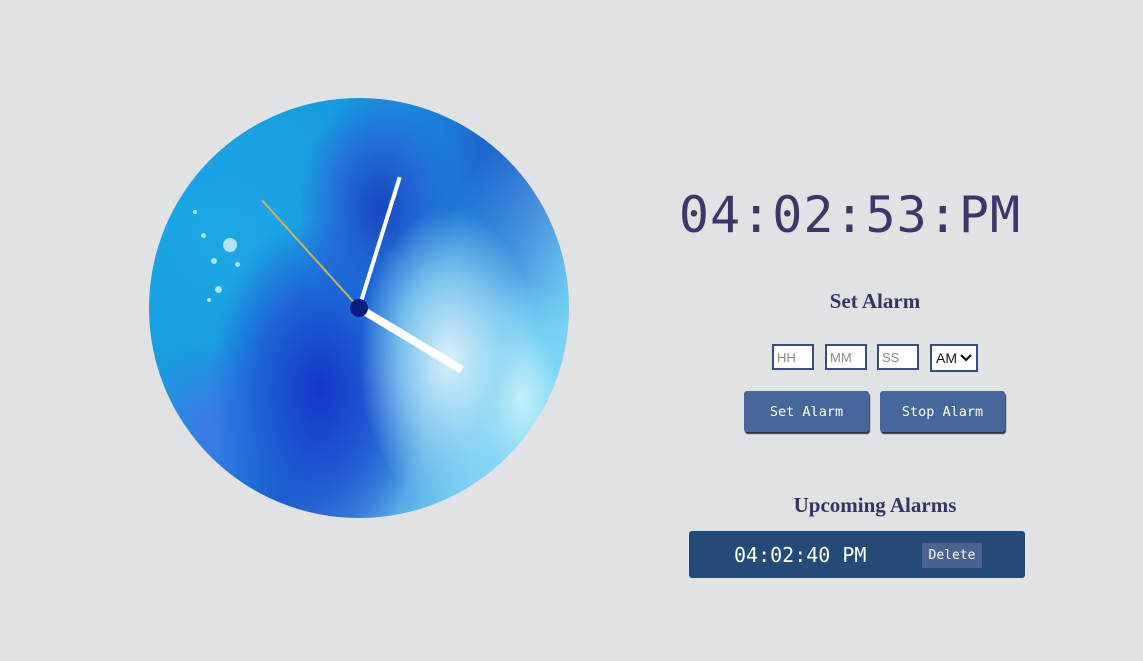 This screenshot has width=1143, height=661. Describe the element at coordinates (946, 358) in the screenshot. I see `ampm-value: AM` at that location.